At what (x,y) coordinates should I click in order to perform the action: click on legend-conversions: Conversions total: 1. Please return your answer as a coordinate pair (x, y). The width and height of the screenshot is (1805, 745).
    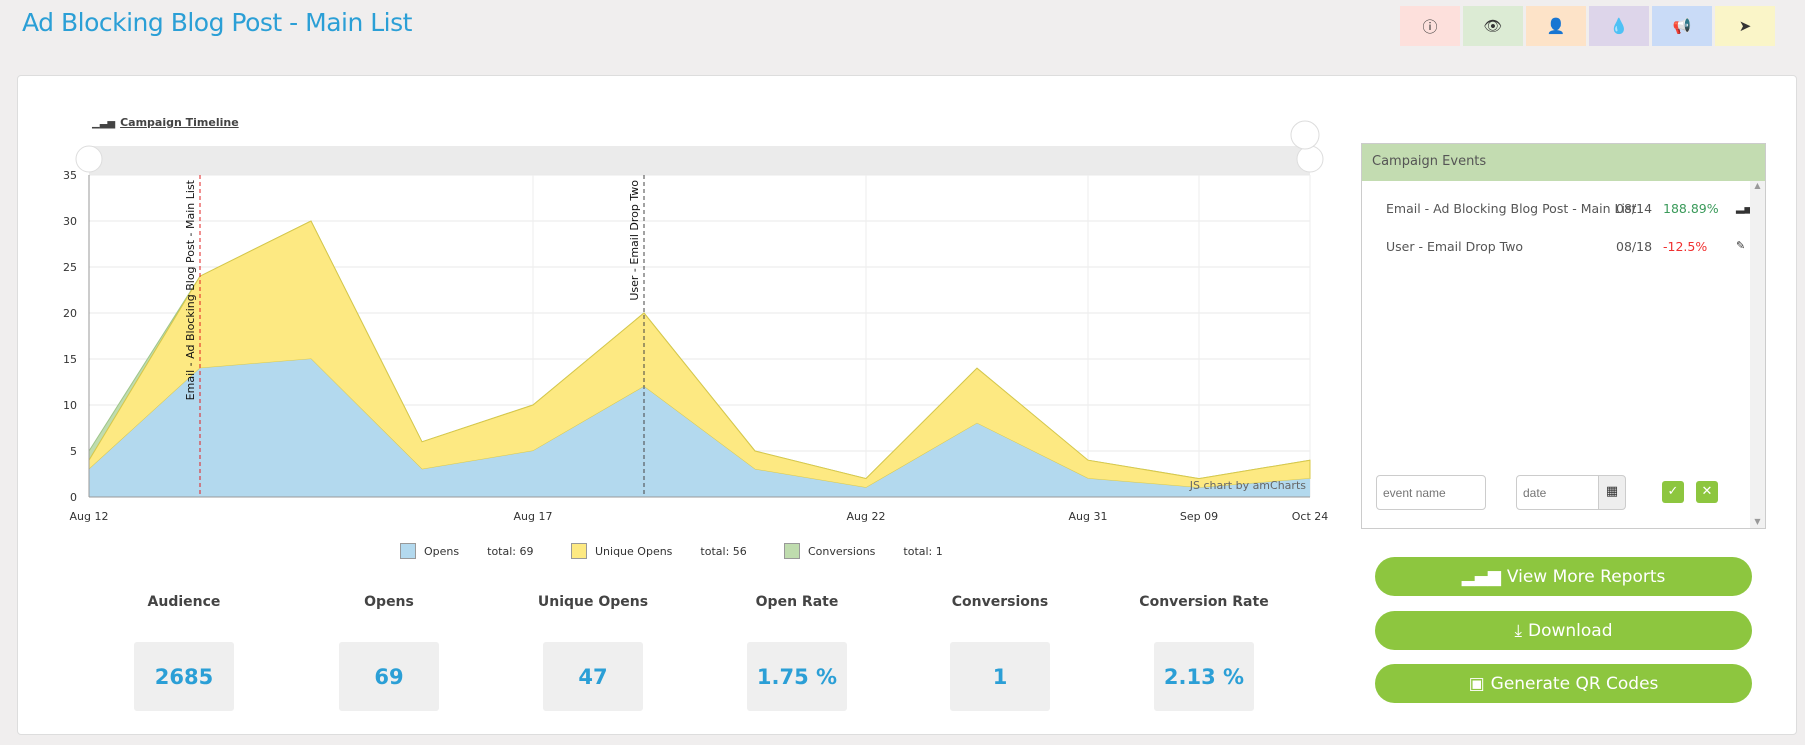
    Looking at the image, I should click on (863, 551).